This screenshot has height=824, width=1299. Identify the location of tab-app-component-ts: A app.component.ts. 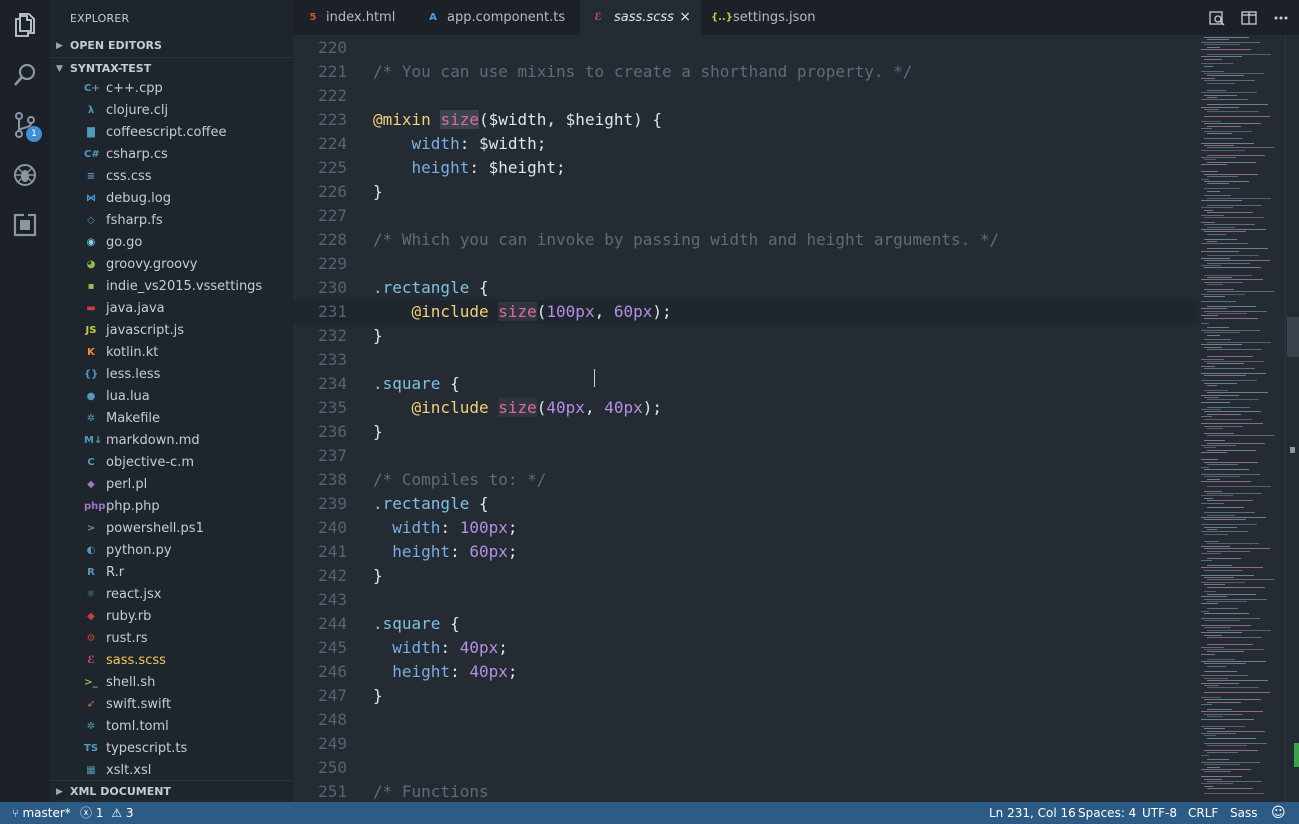
(497, 17).